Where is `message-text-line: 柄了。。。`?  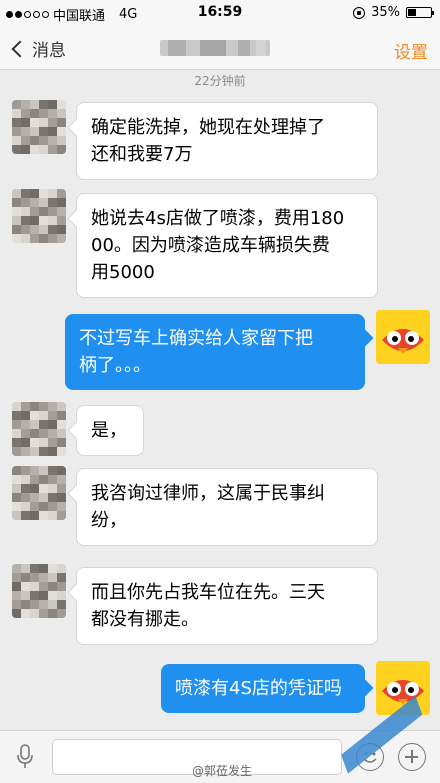
message-text-line: 柄了。。。 is located at coordinates (115, 365).